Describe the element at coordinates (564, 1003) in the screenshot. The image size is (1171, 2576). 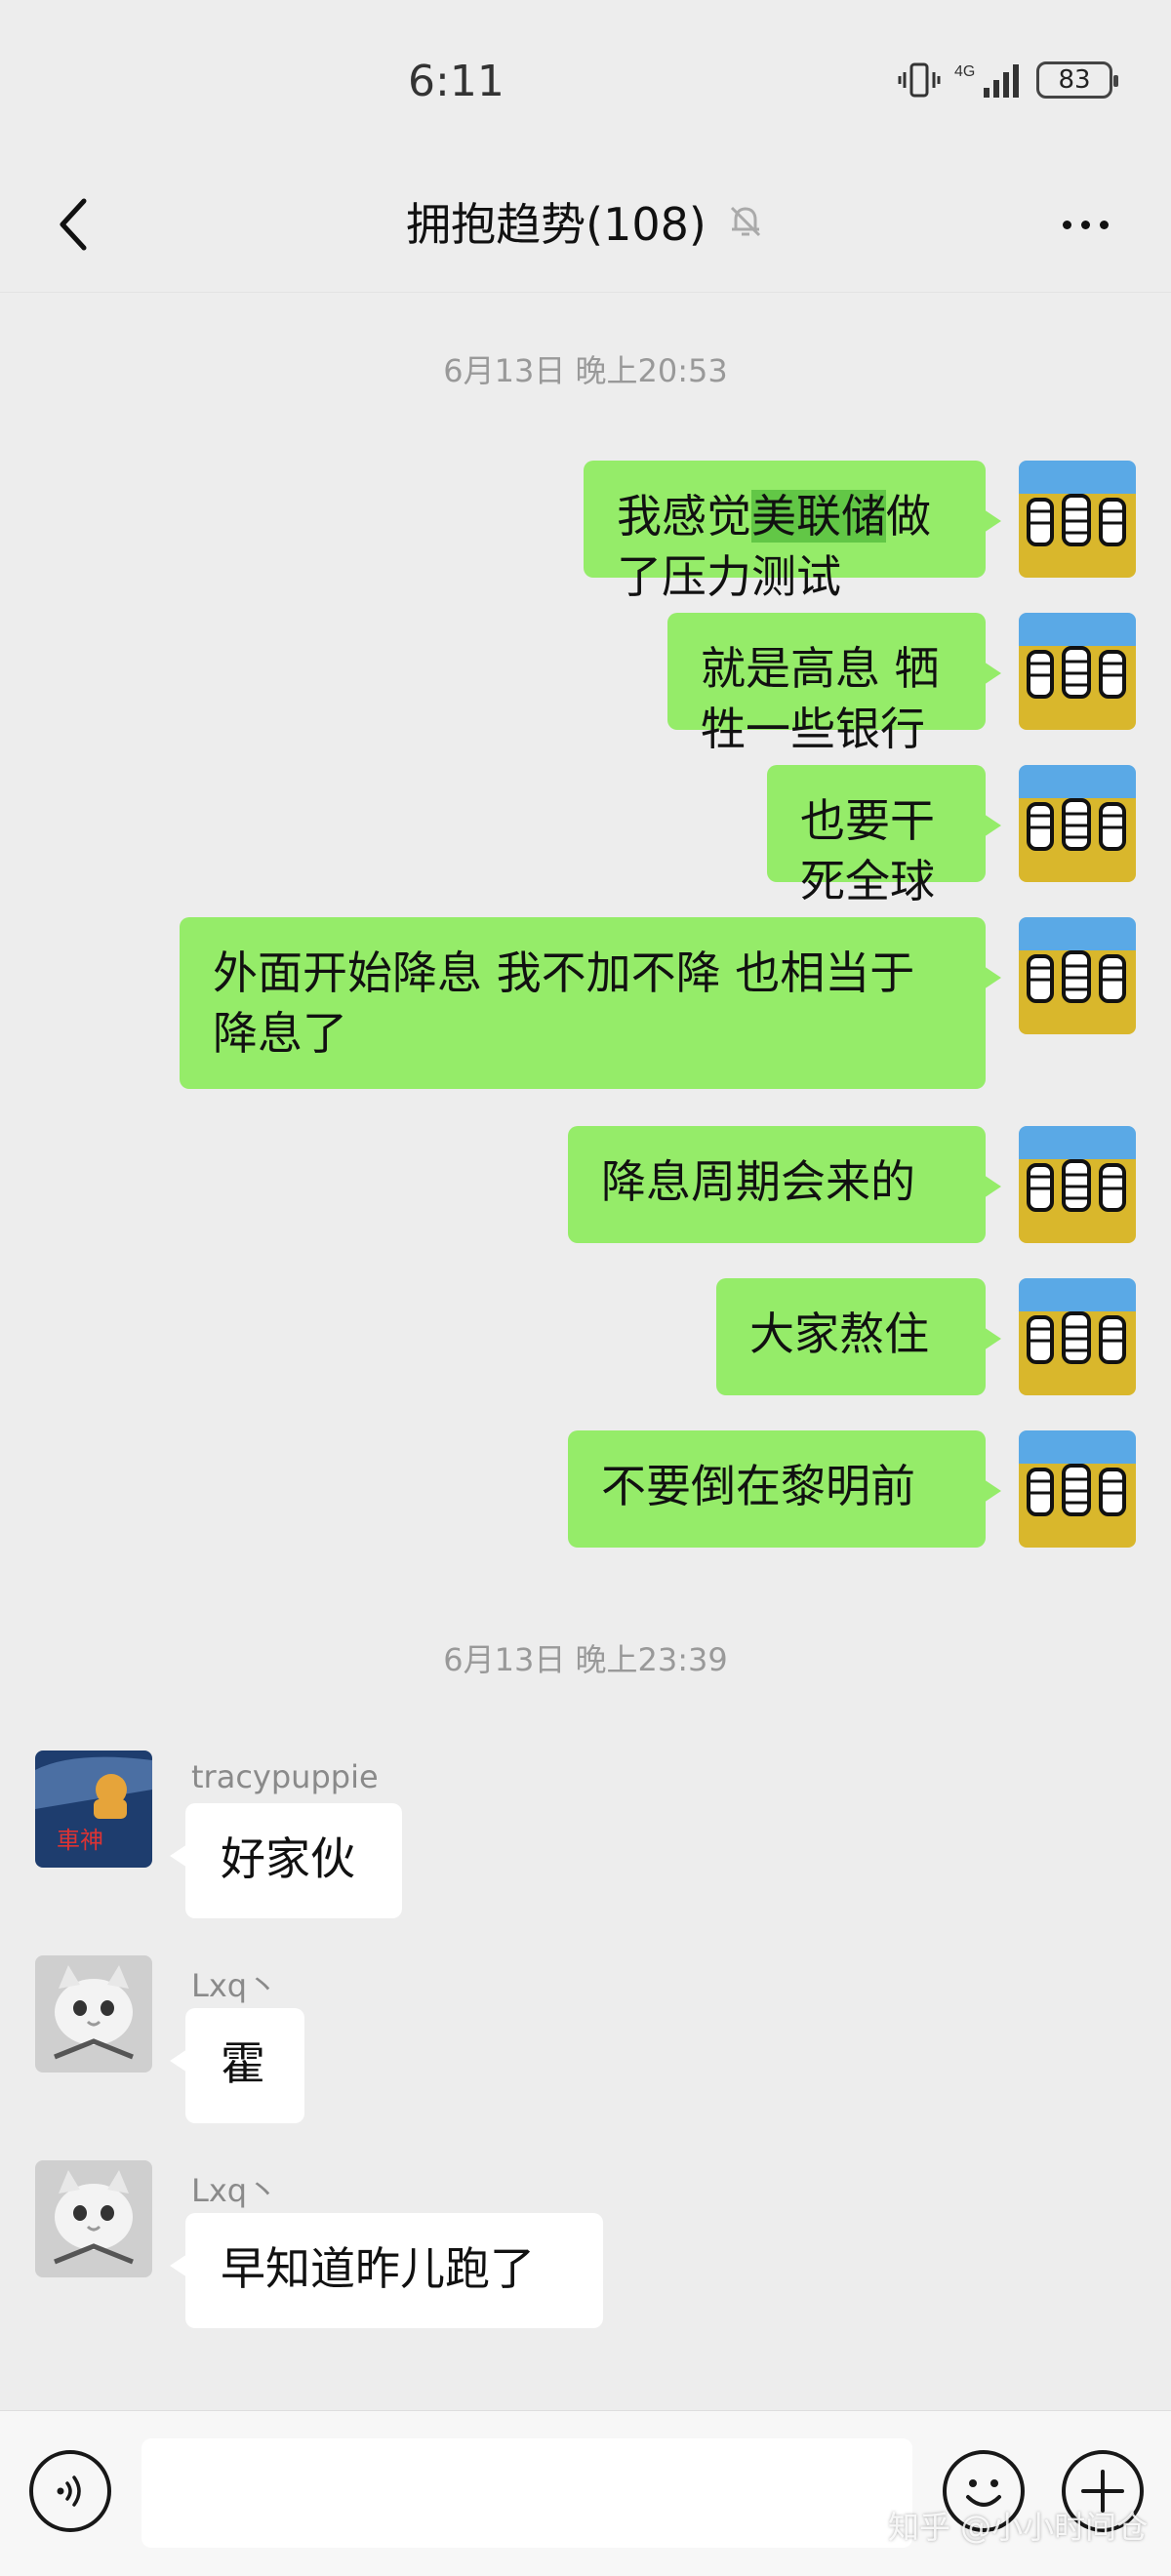
I see `message-text: 外面开始降息 我不加不降 也相当于降息了` at that location.